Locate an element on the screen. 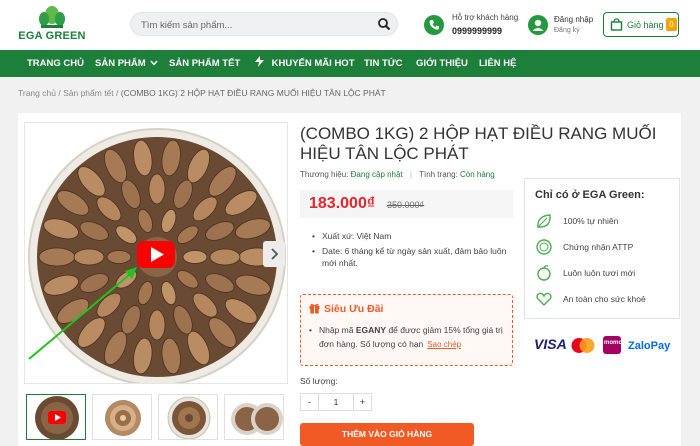  user-icon is located at coordinates (538, 25).